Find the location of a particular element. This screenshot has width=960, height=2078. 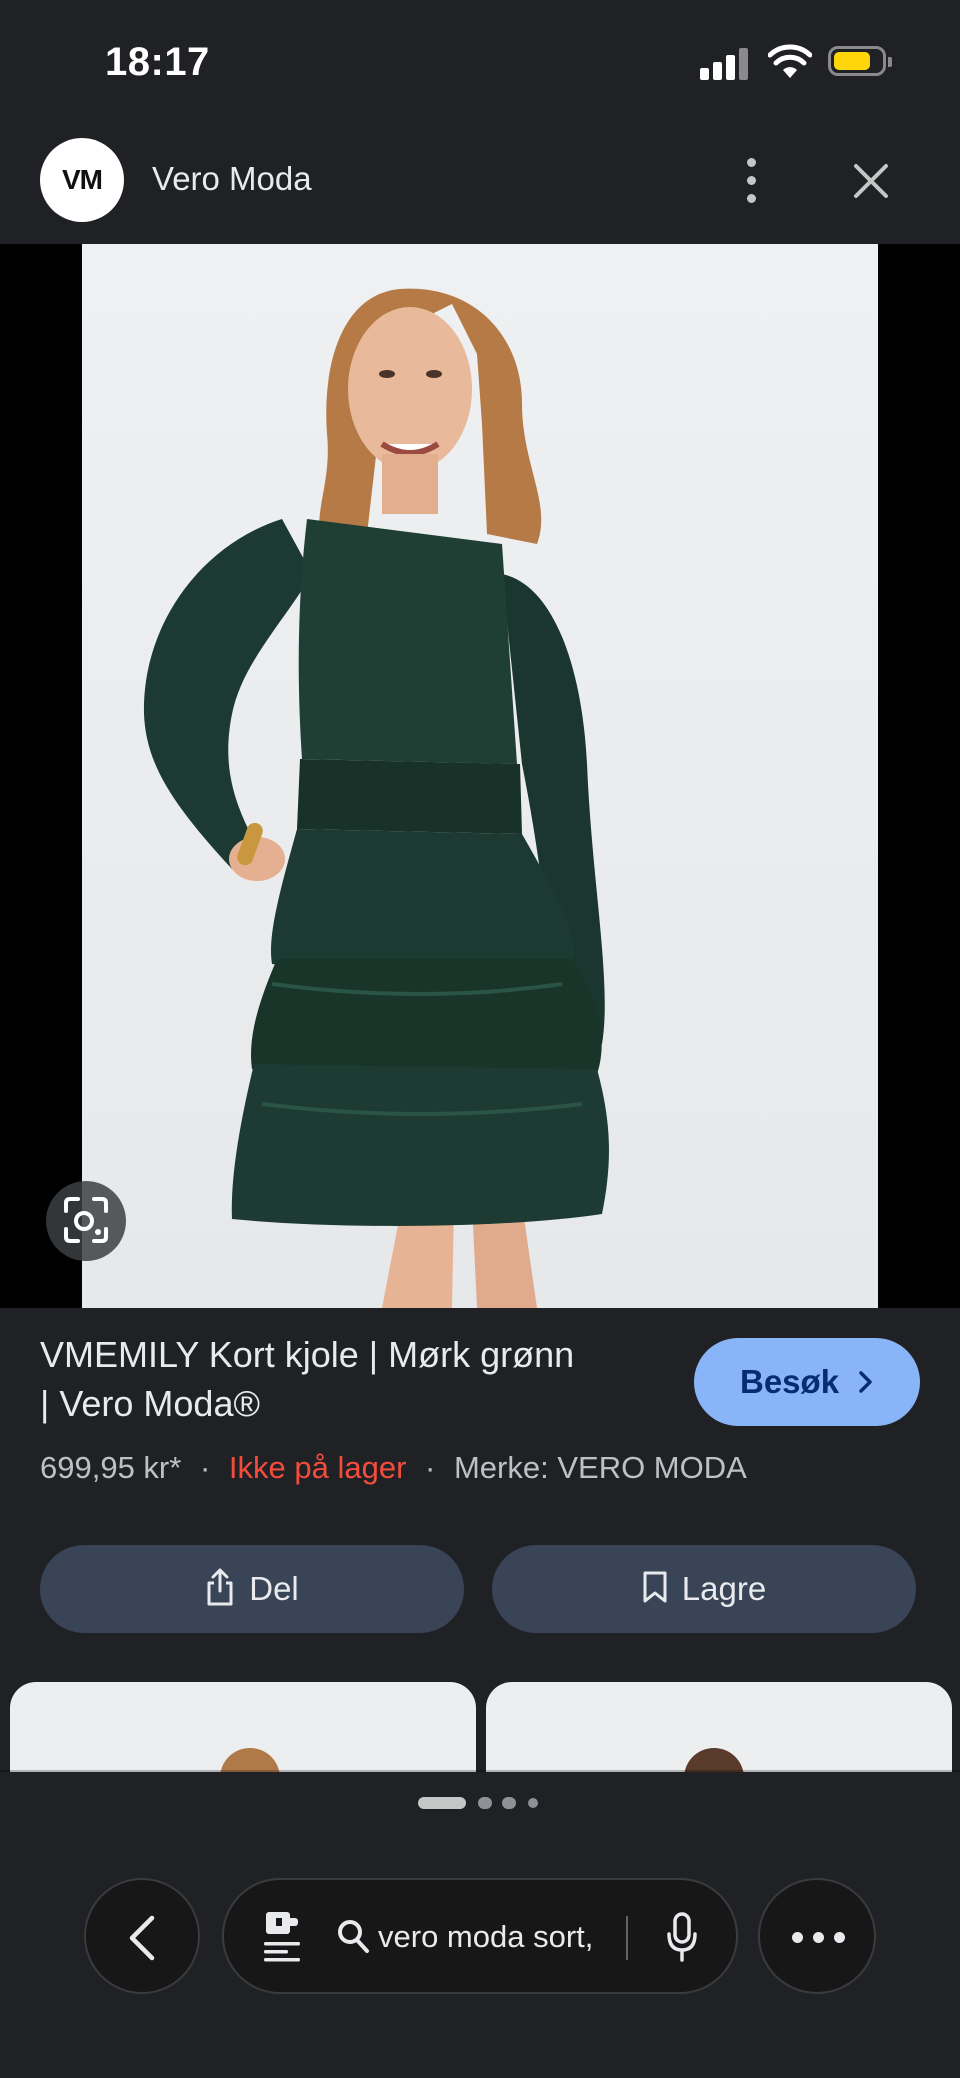

lens-icon is located at coordinates (282, 1937).